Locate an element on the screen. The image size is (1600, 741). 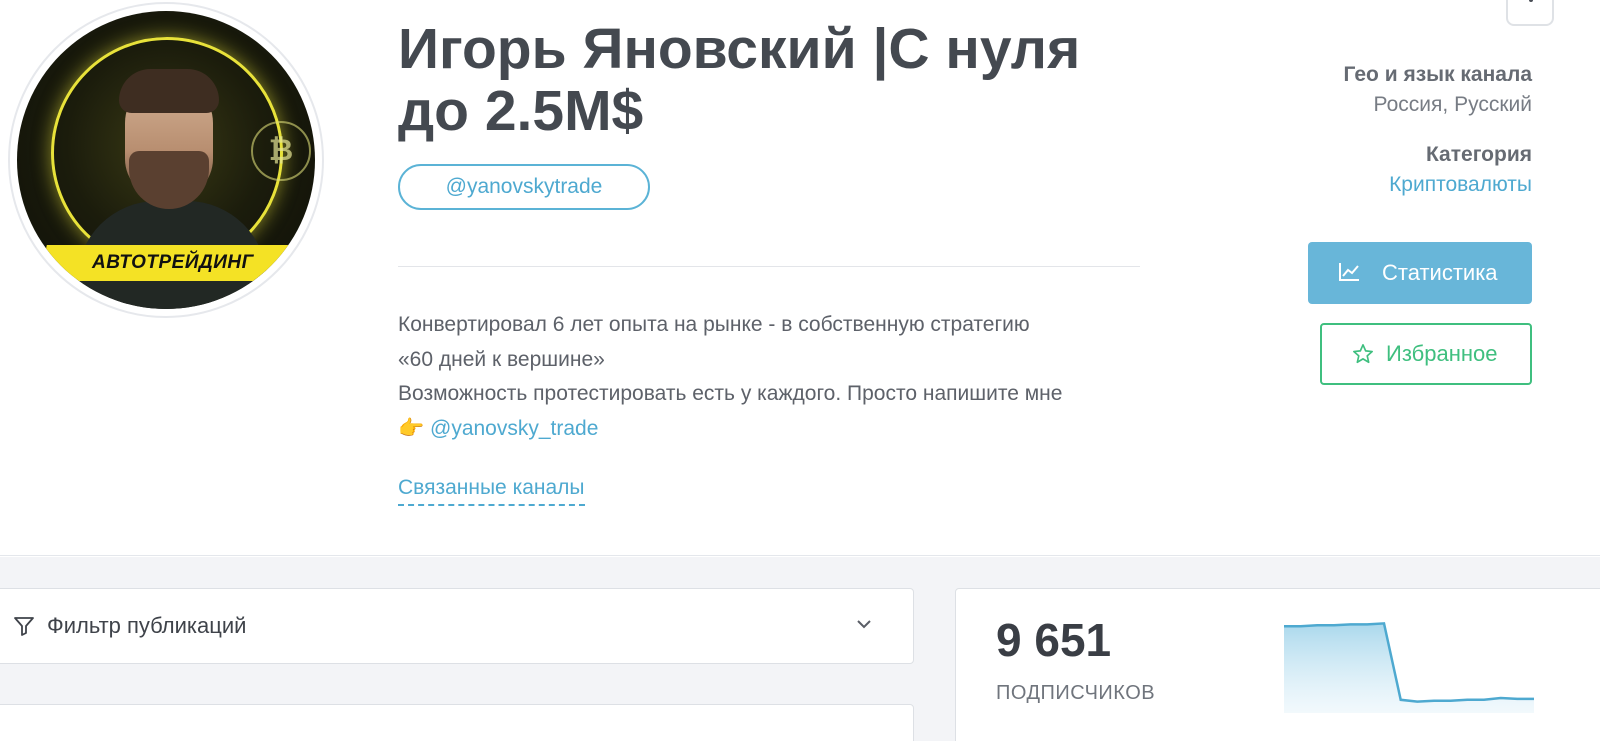
more-dots-icon is located at coordinates (1531, 1).